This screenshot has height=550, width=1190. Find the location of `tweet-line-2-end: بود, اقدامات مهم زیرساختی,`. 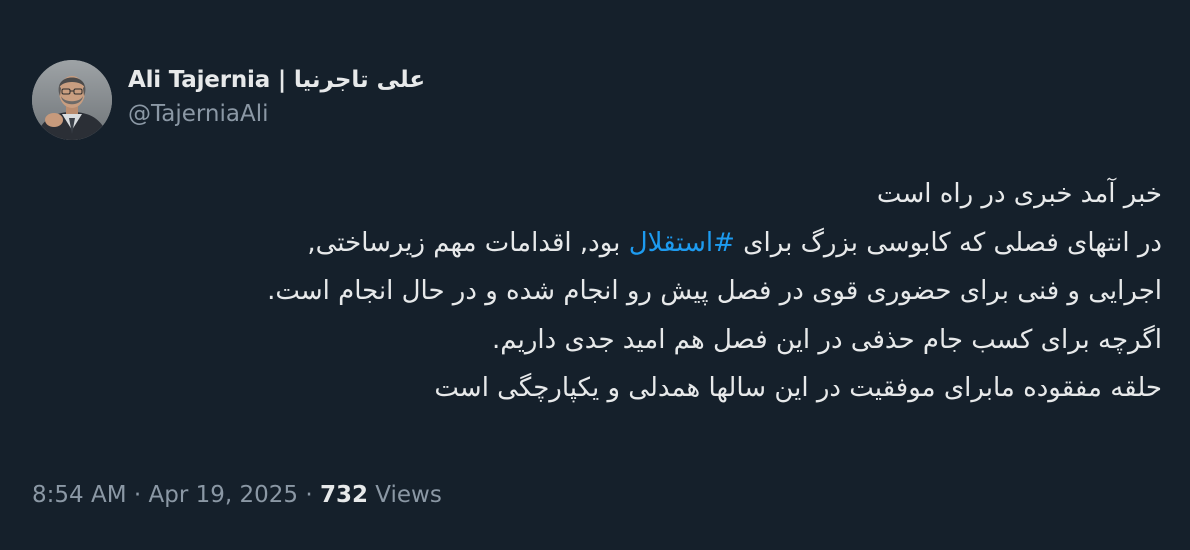

tweet-line-2-end: بود, اقدامات مهم زیرساختی, is located at coordinates (468, 242).